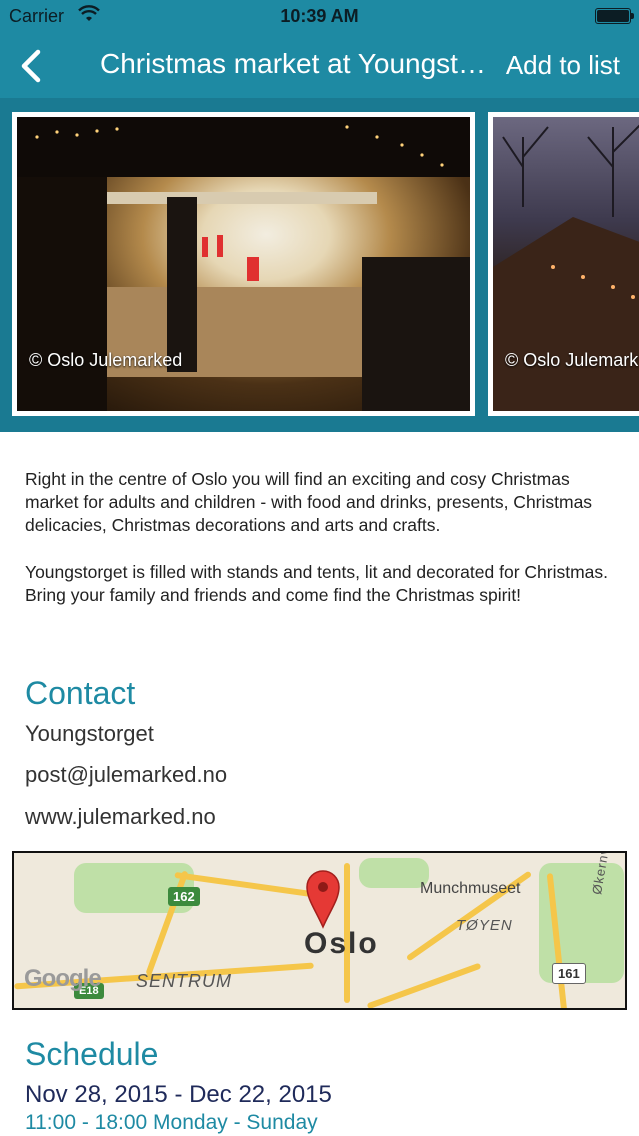 Image resolution: width=639 pixels, height=1136 pixels. Describe the element at coordinates (89, 733) in the screenshot. I see `contact-address: Youngstorget` at that location.